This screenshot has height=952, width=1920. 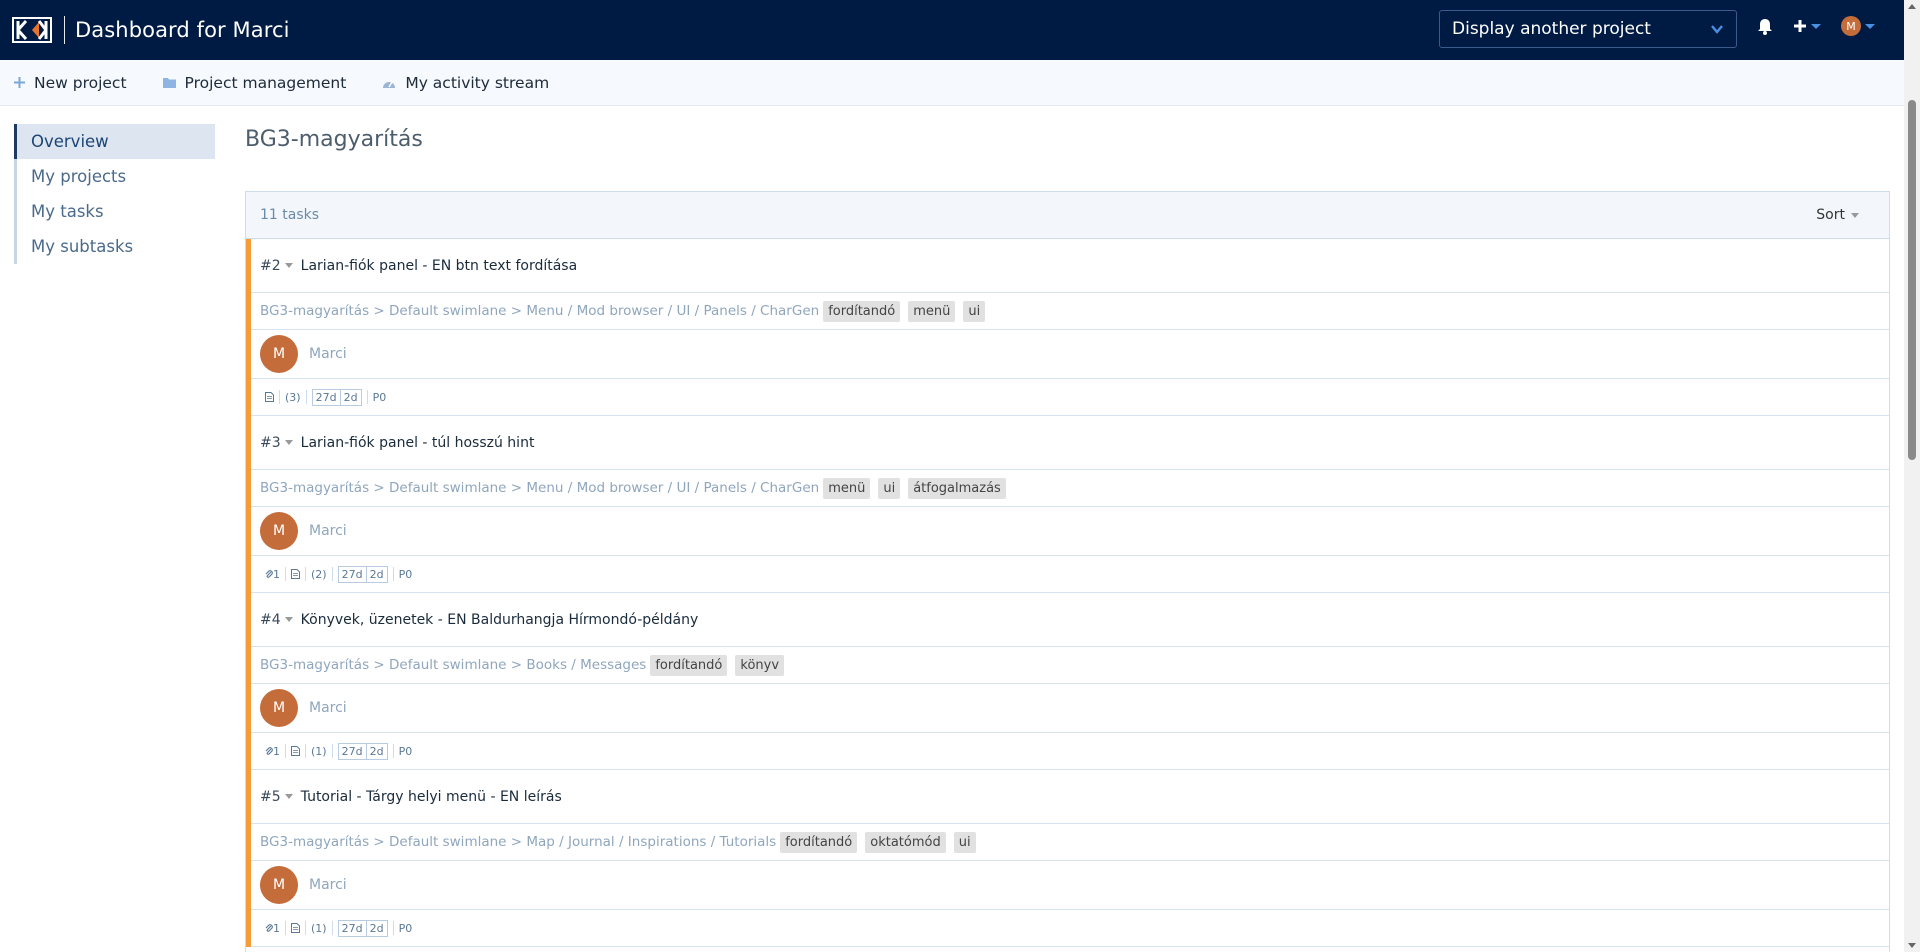 I want to click on project-select: Display another project, so click(x=1588, y=29).